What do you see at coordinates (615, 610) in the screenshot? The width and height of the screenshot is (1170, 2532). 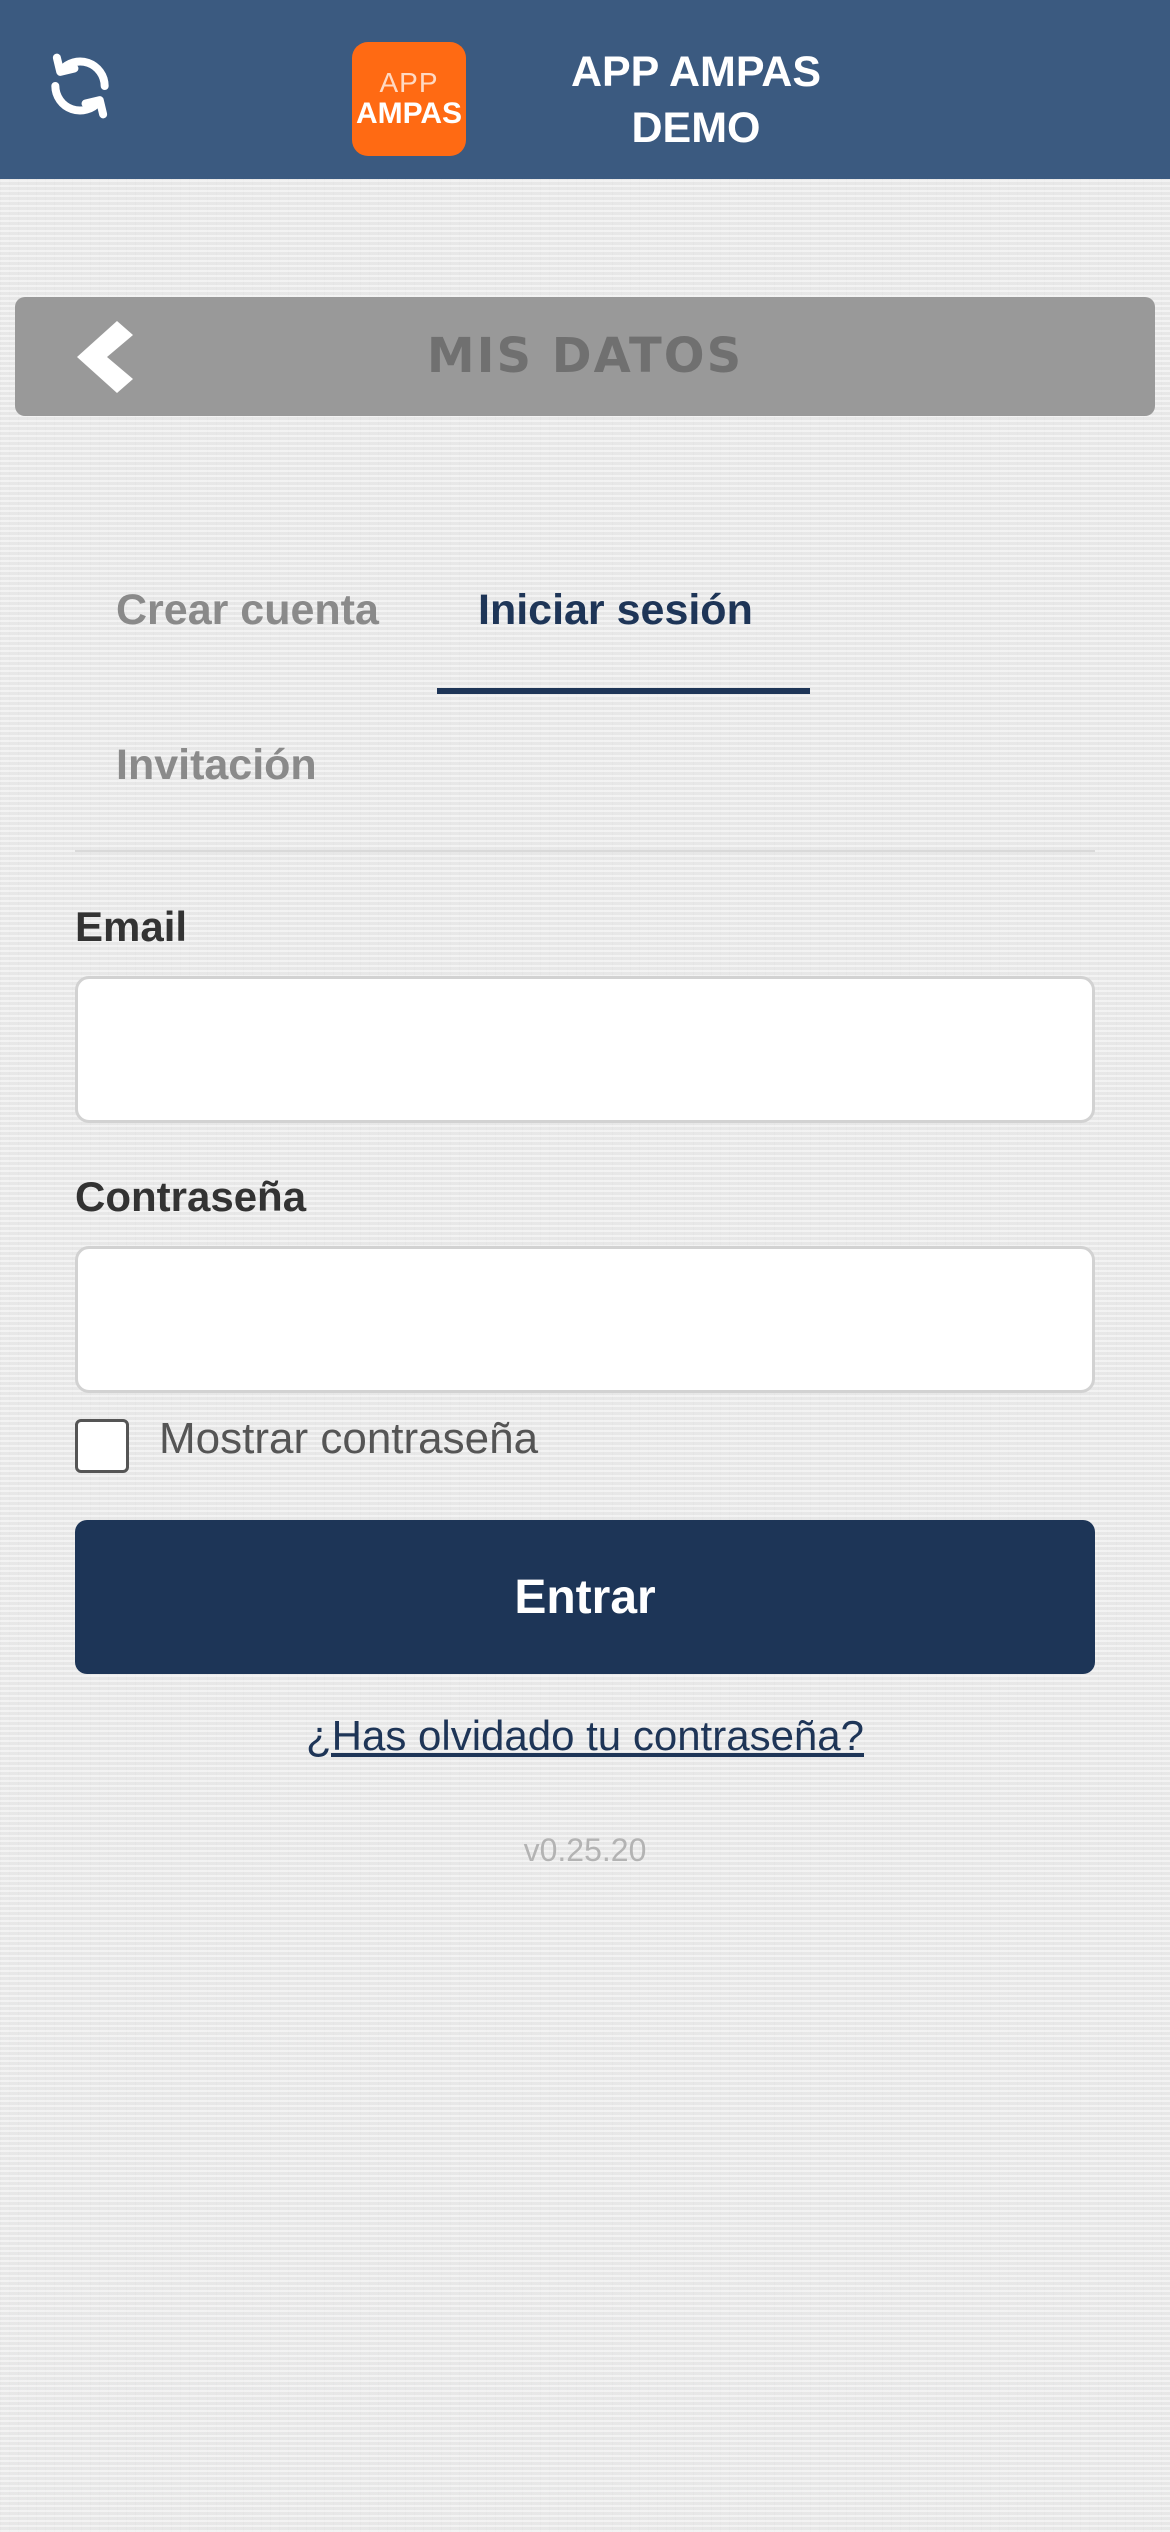 I see `tab-iniciar-sesion: Iniciar sesión` at bounding box center [615, 610].